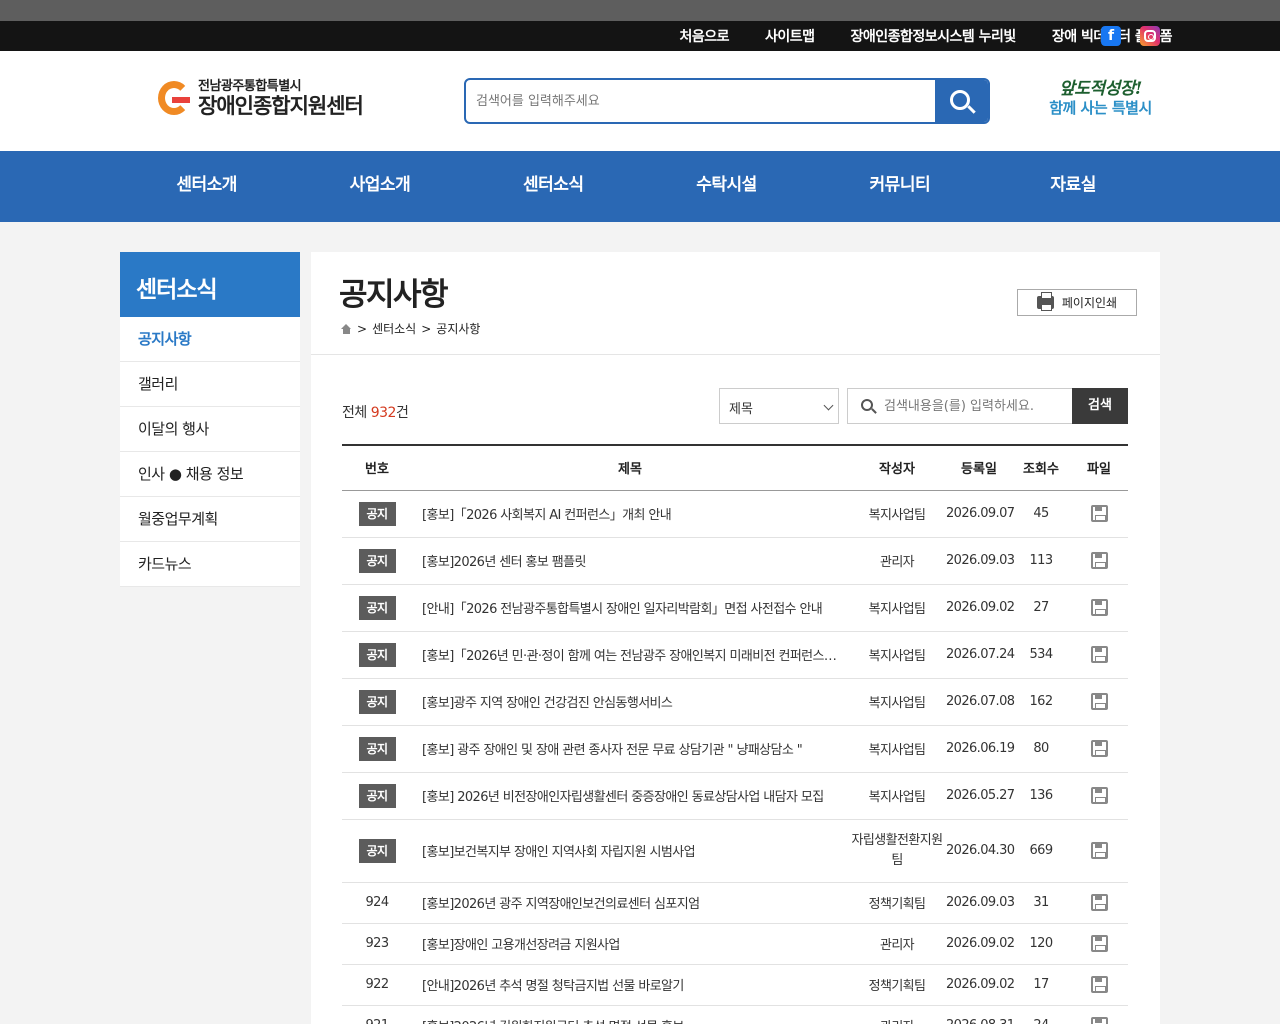 This screenshot has width=1280, height=1024. What do you see at coordinates (630, 561) in the screenshot?
I see `post-title-link: [홍보]2026년 센터 홍보 팸플릿` at bounding box center [630, 561].